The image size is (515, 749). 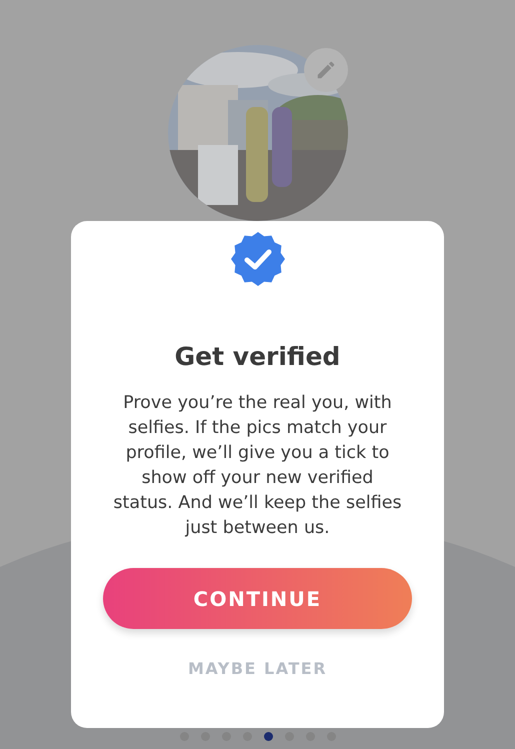 I want to click on dialog-message: Prove you’re the real you, with selfies. If the pics match your profile, we’ll give you a tick to show off your new verified status. And we’ll keep the selfies just between us., so click(x=257, y=466).